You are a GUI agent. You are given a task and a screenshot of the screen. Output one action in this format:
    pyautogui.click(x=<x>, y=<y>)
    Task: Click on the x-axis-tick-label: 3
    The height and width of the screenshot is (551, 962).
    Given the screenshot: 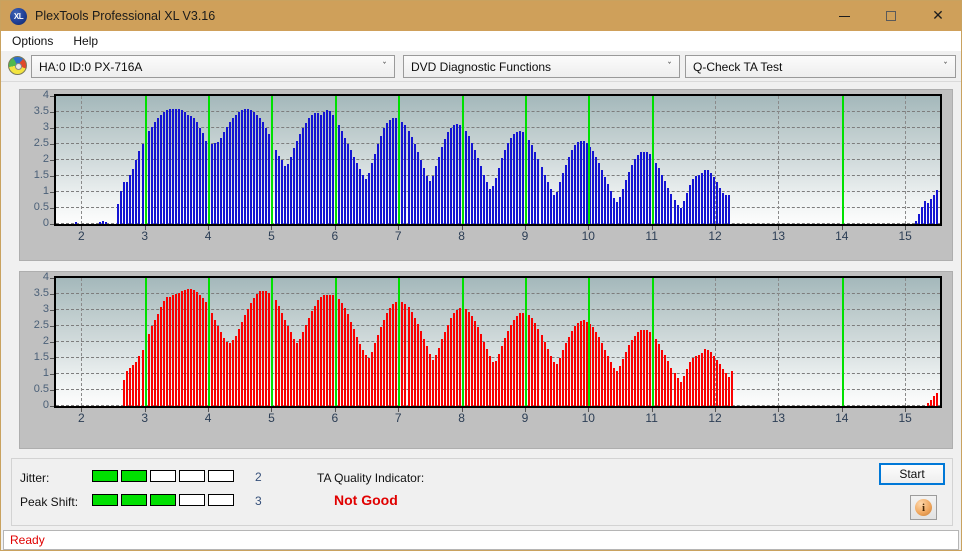 What is the action you would take?
    pyautogui.click(x=145, y=418)
    